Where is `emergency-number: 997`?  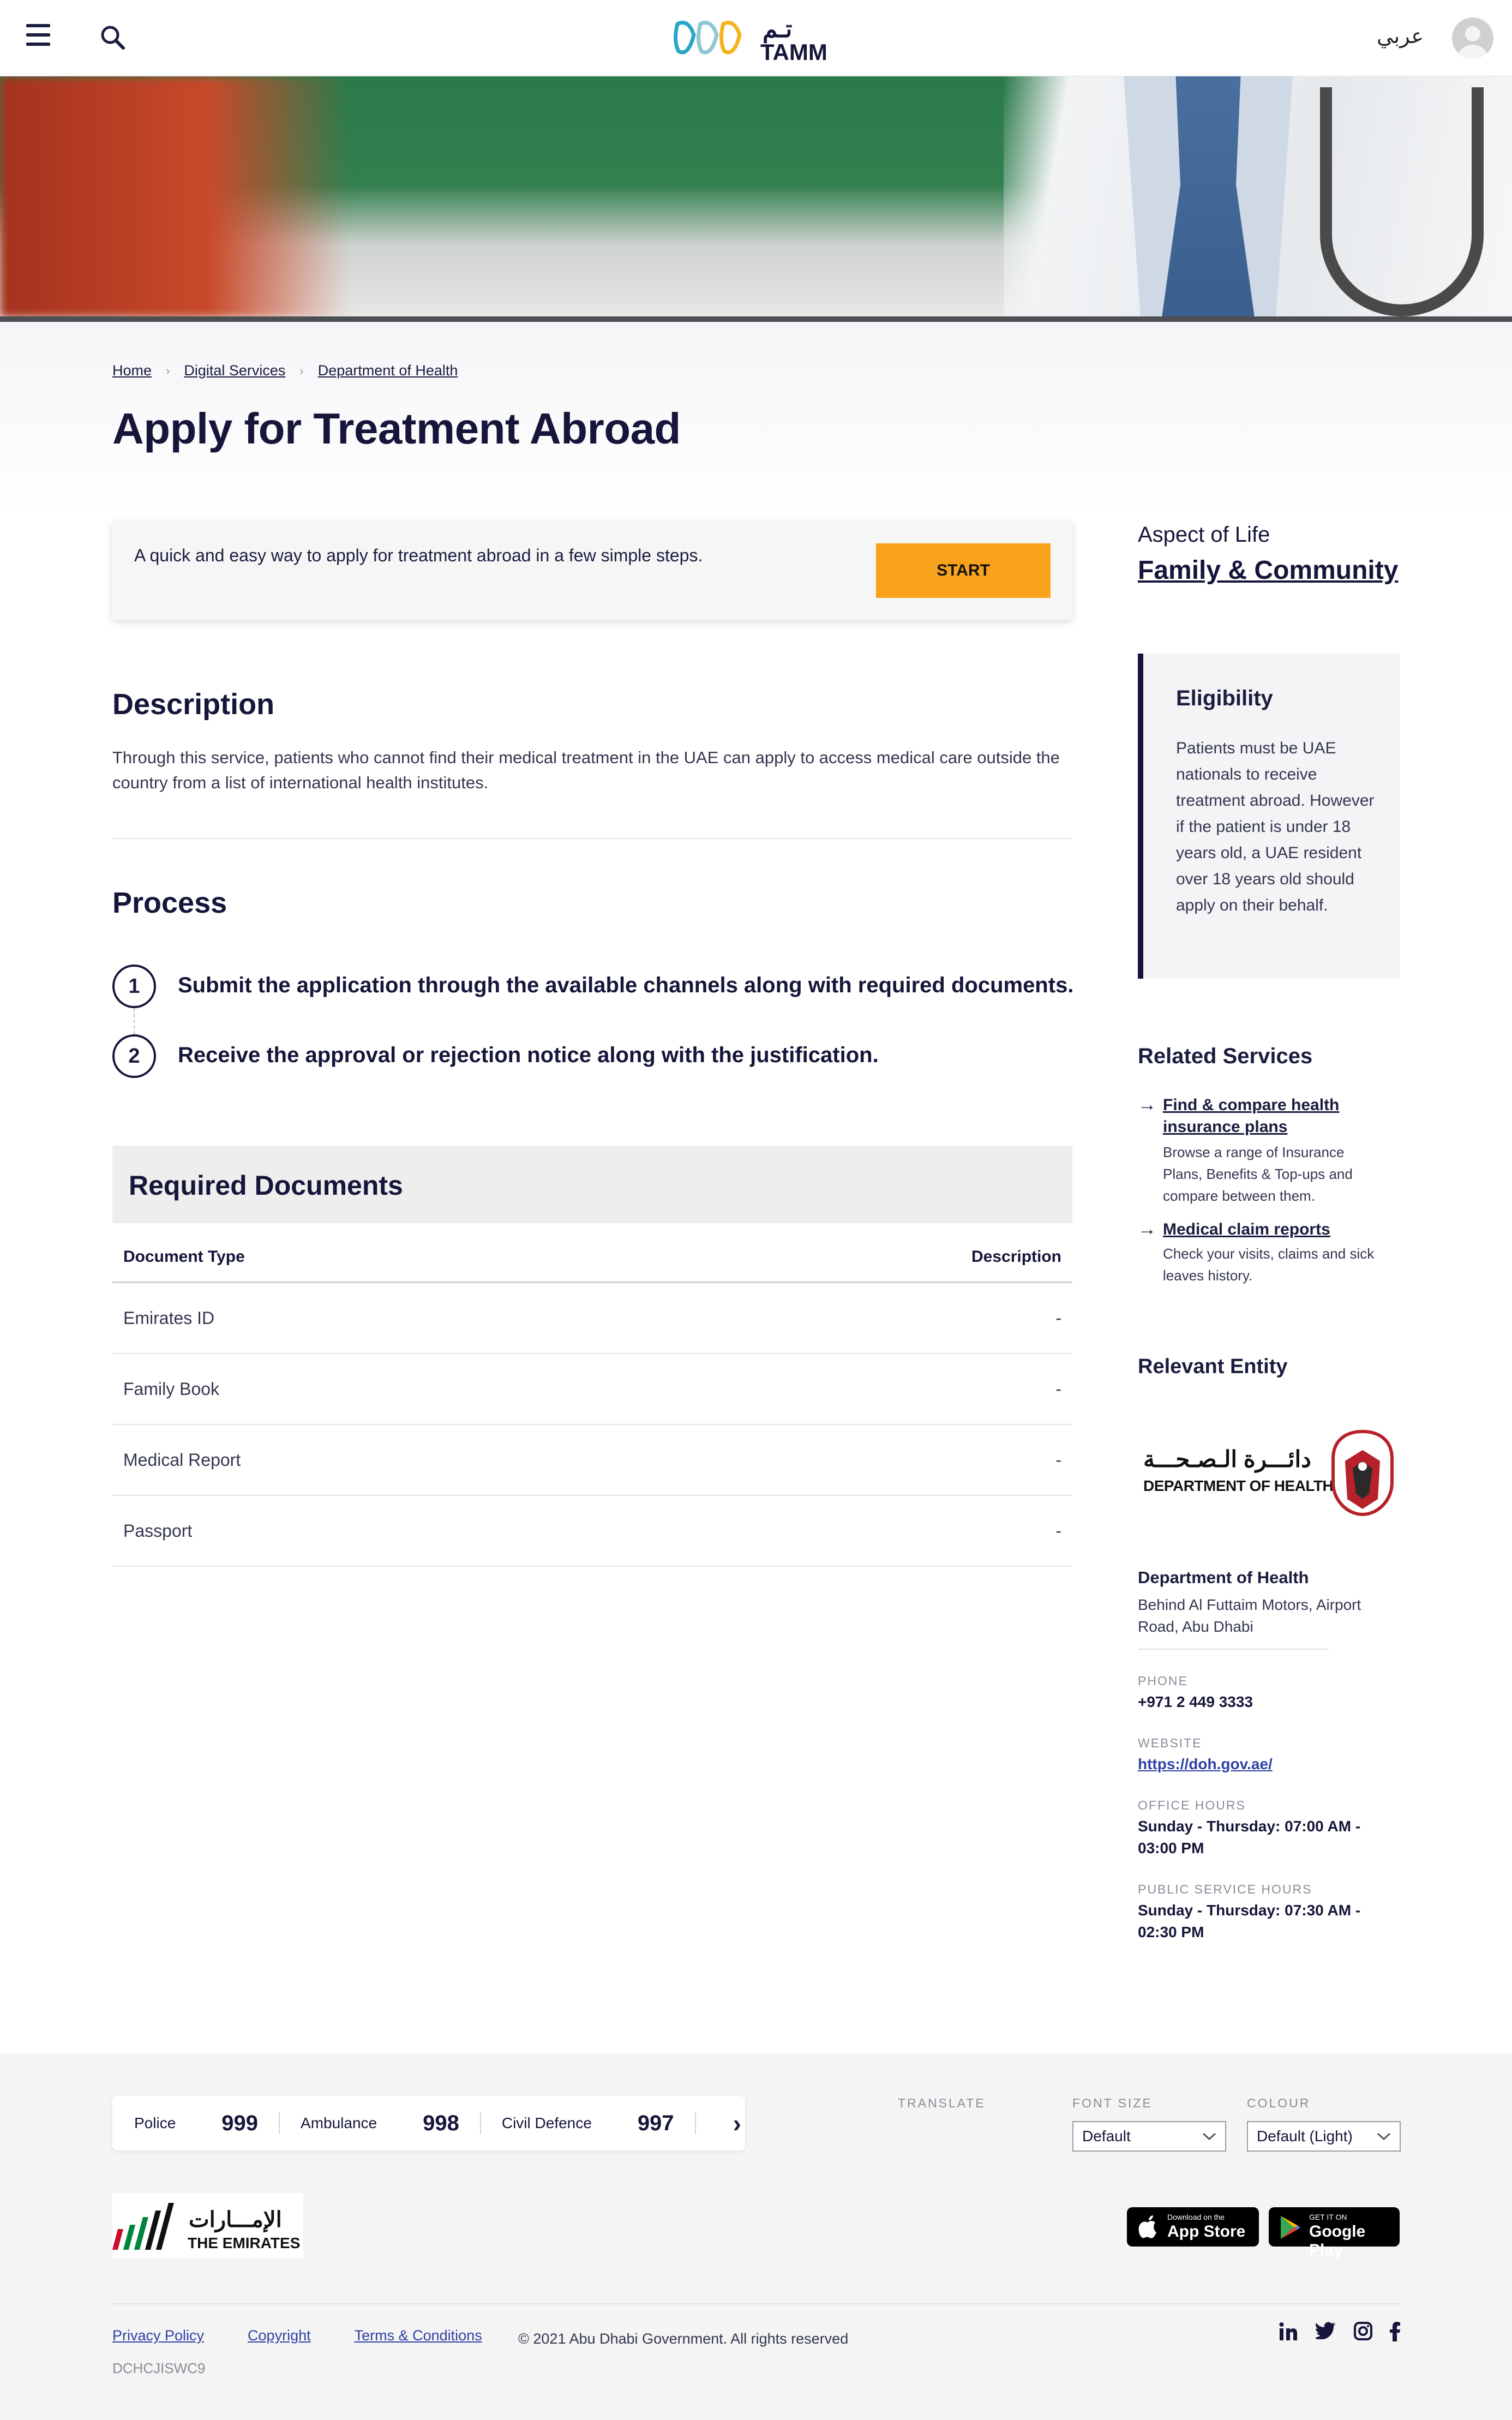 emergency-number: 997 is located at coordinates (656, 2123).